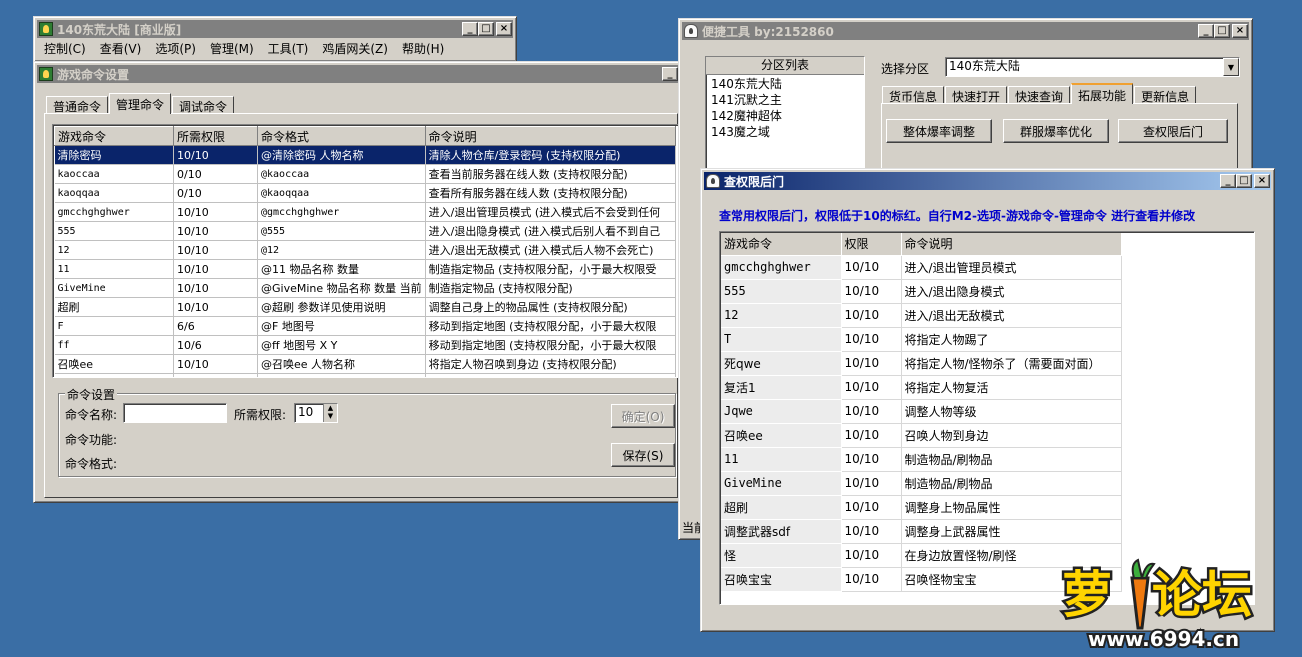 Image resolution: width=1302 pixels, height=657 pixels. What do you see at coordinates (921, 459) in the screenshot?
I see `table-row: 11 10/10 制造物品/刷物品` at bounding box center [921, 459].